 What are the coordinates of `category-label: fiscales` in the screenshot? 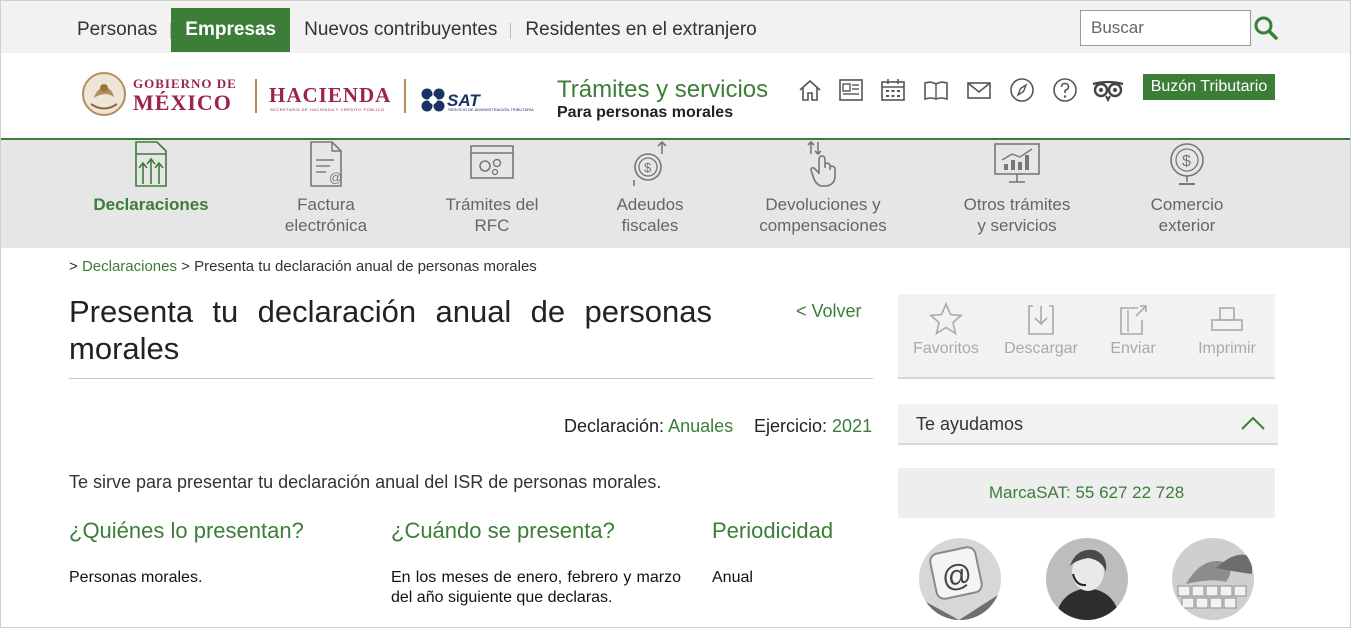 It's located at (650, 225).